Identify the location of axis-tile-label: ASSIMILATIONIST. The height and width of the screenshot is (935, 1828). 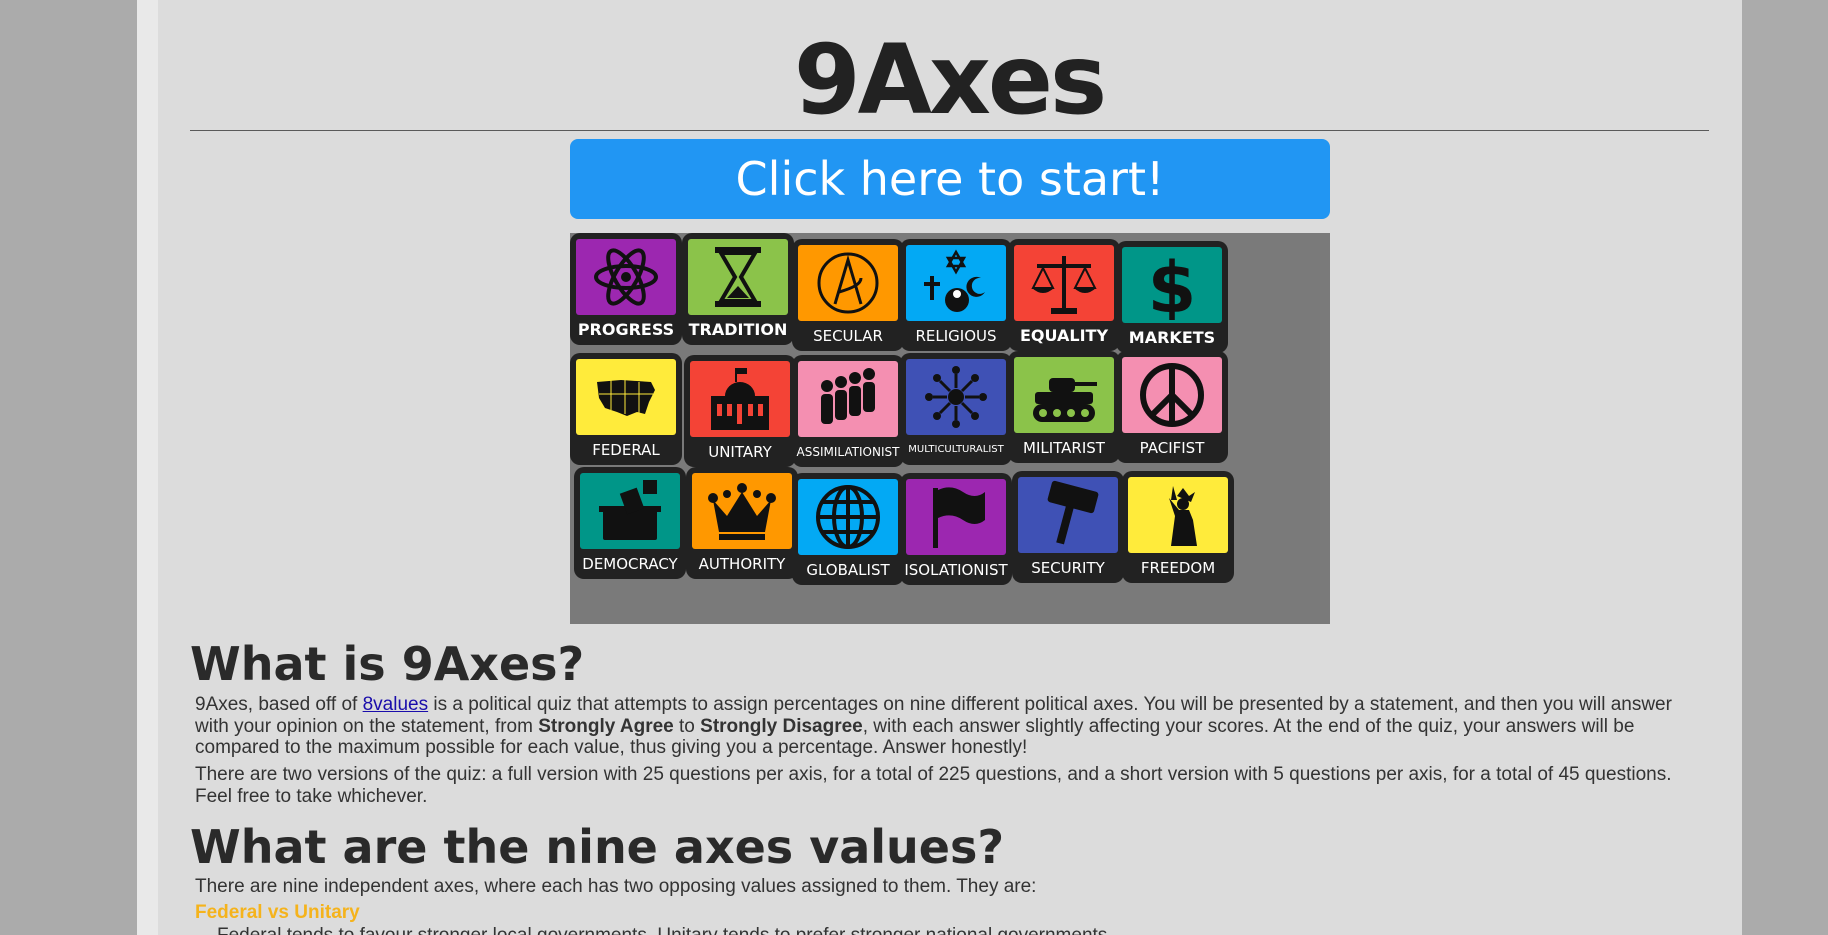
(848, 452).